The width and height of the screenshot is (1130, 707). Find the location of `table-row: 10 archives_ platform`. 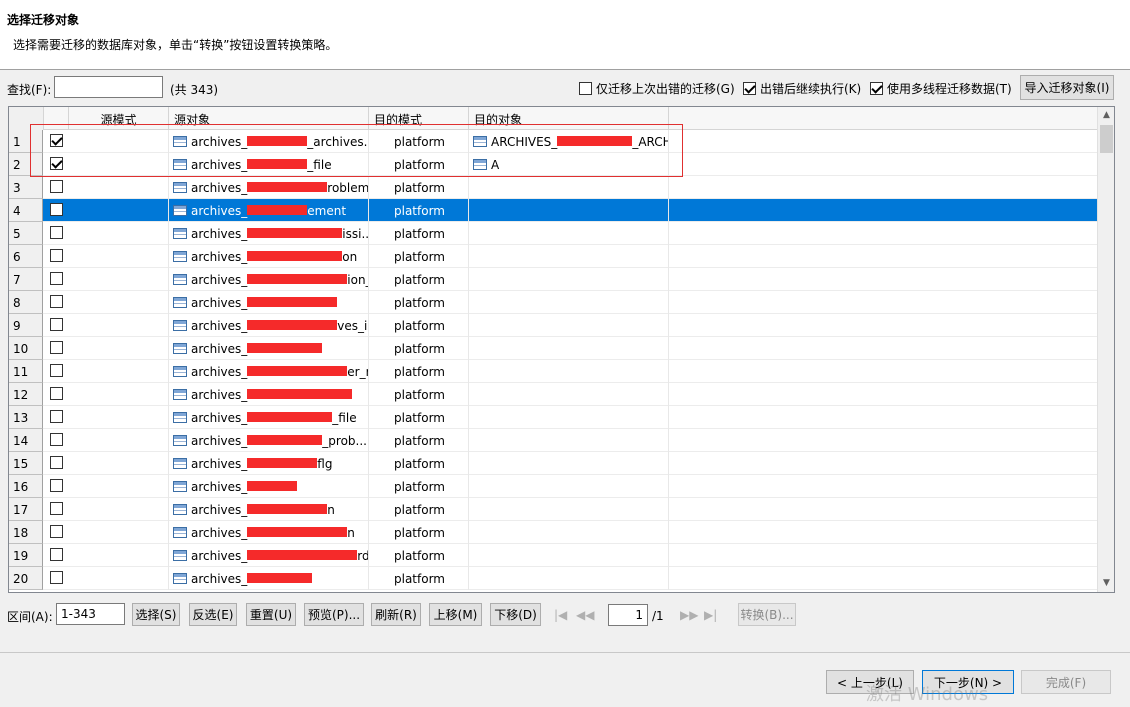

table-row: 10 archives_ platform is located at coordinates (553, 348).